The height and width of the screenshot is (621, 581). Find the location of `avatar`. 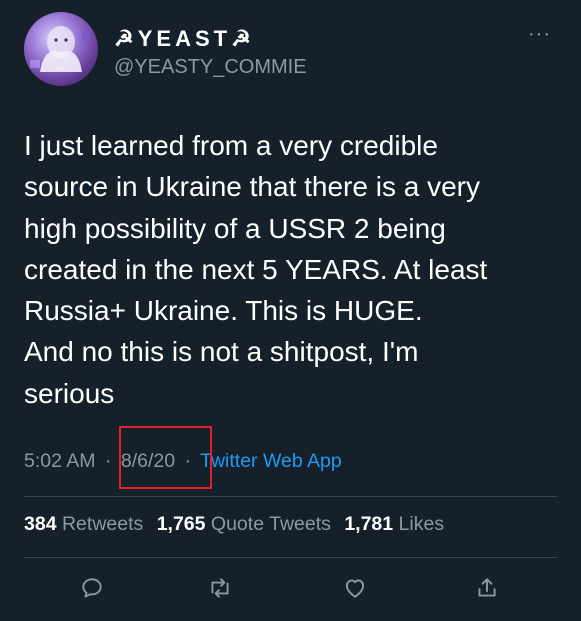

avatar is located at coordinates (61, 49).